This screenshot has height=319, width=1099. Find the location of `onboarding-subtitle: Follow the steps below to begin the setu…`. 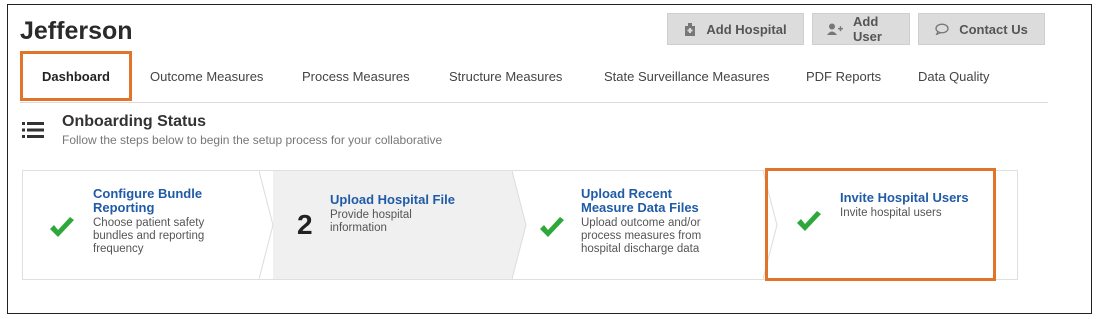

onboarding-subtitle: Follow the steps below to begin the setu… is located at coordinates (252, 140).